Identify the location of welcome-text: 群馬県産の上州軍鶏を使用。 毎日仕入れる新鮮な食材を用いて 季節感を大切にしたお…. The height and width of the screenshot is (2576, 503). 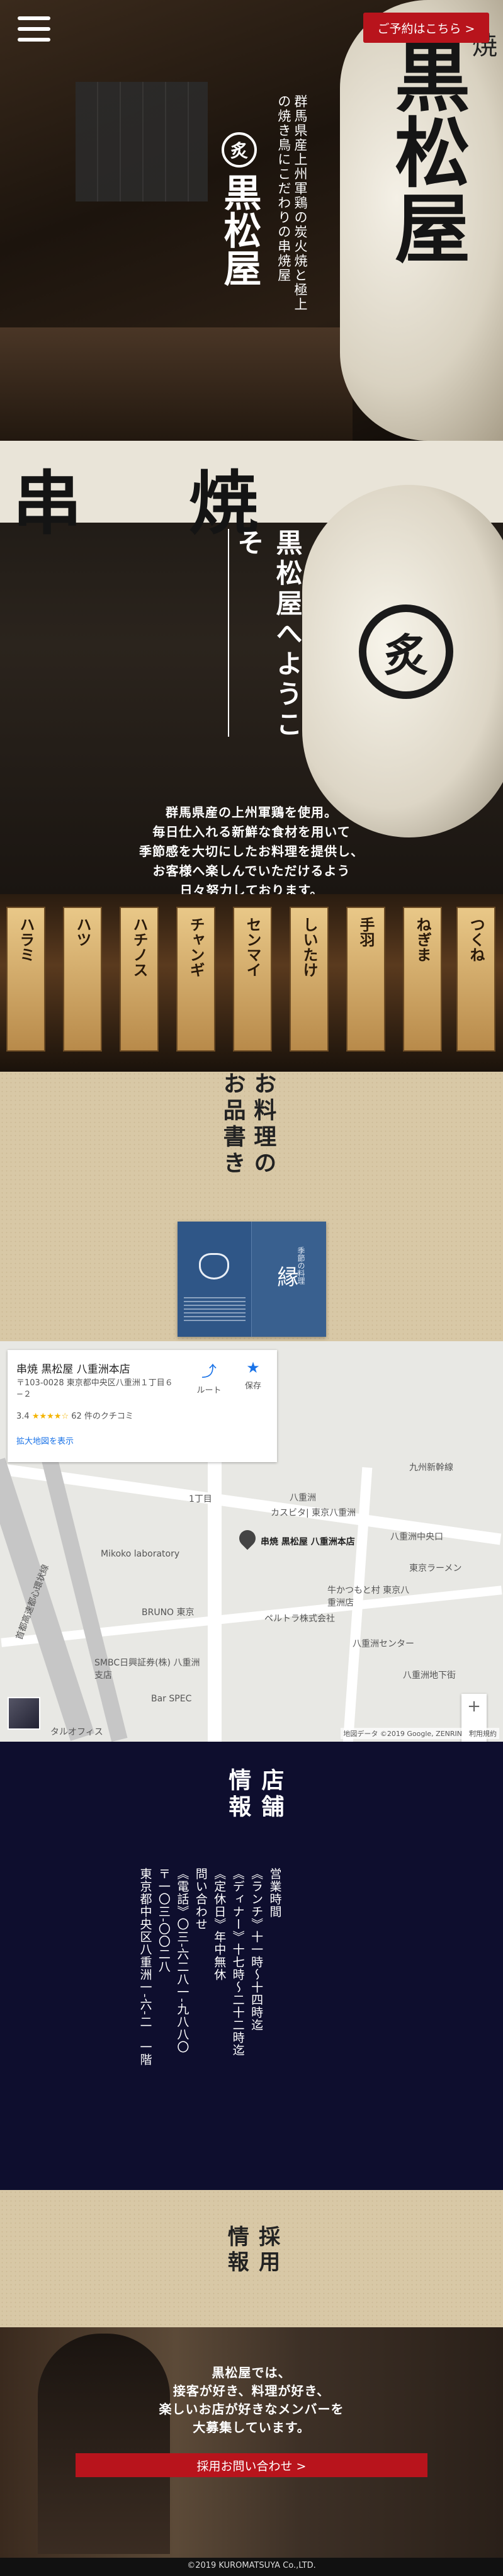
(251, 848).